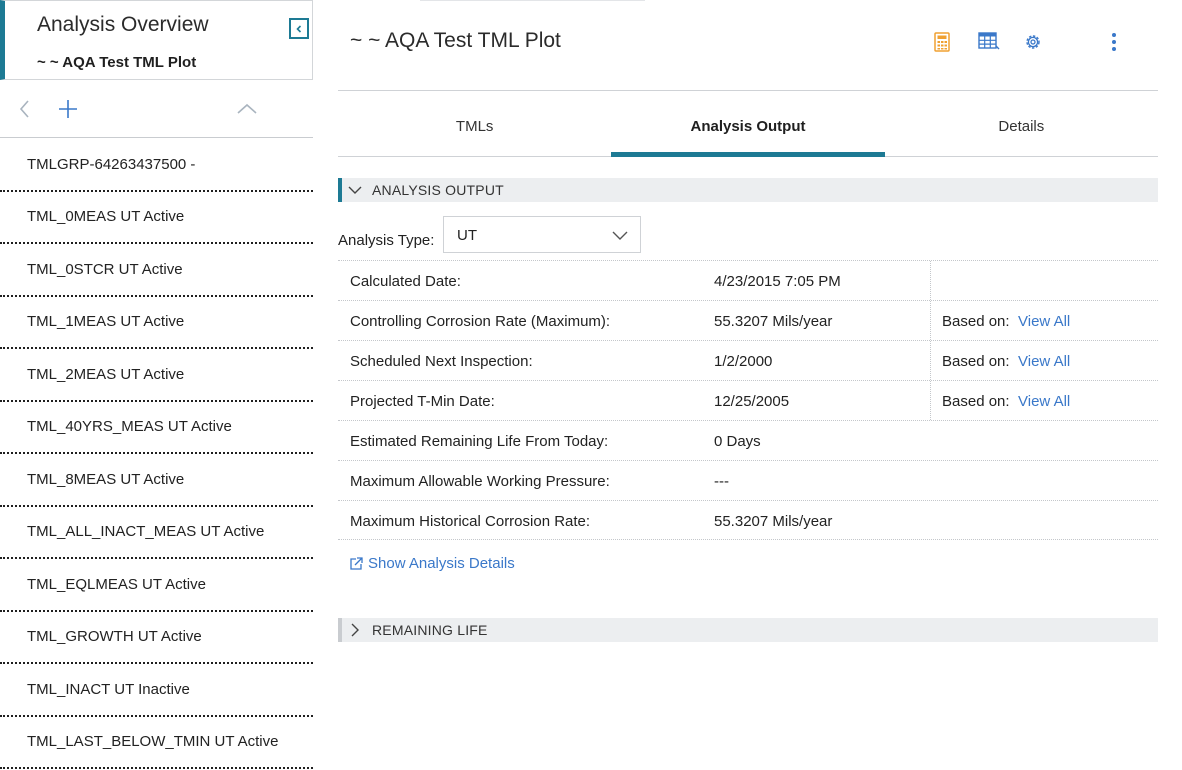 Image resolution: width=1182 pixels, height=770 pixels. Describe the element at coordinates (156, 270) in the screenshot. I see `list-item: TML_0STCR UT Active` at that location.